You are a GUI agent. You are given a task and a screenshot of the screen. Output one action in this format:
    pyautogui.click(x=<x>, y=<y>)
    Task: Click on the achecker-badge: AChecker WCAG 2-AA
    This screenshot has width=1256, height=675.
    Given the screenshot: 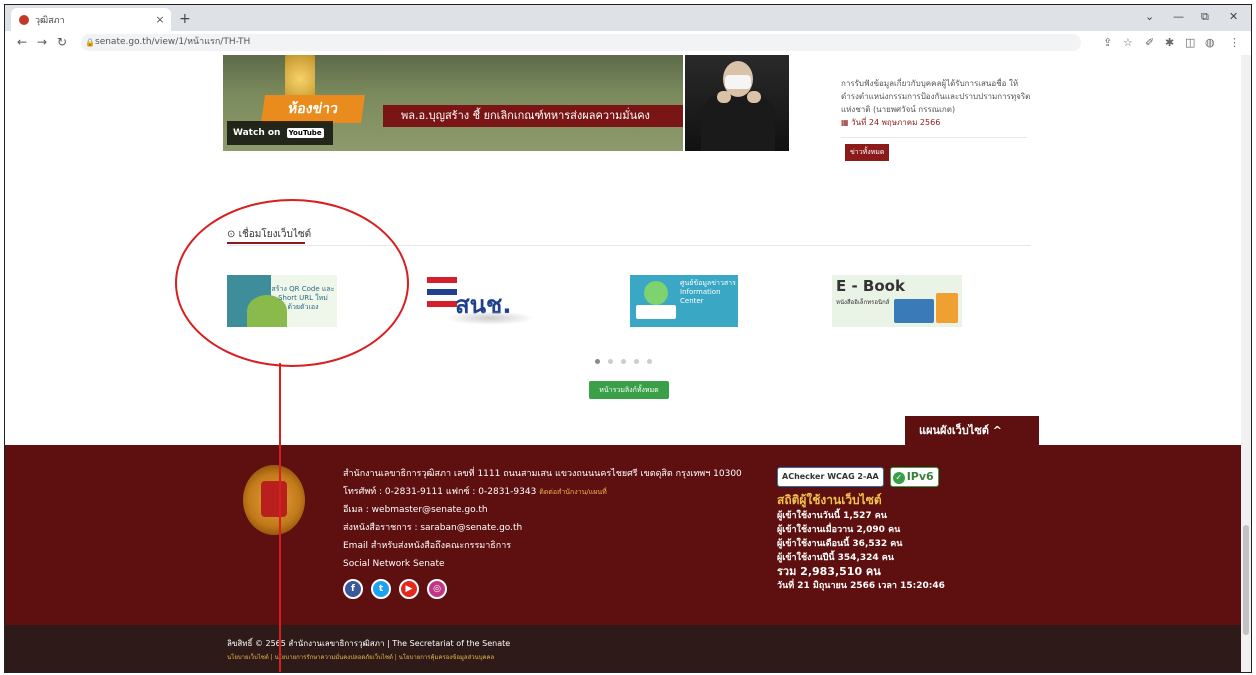 What is the action you would take?
    pyautogui.click(x=830, y=477)
    